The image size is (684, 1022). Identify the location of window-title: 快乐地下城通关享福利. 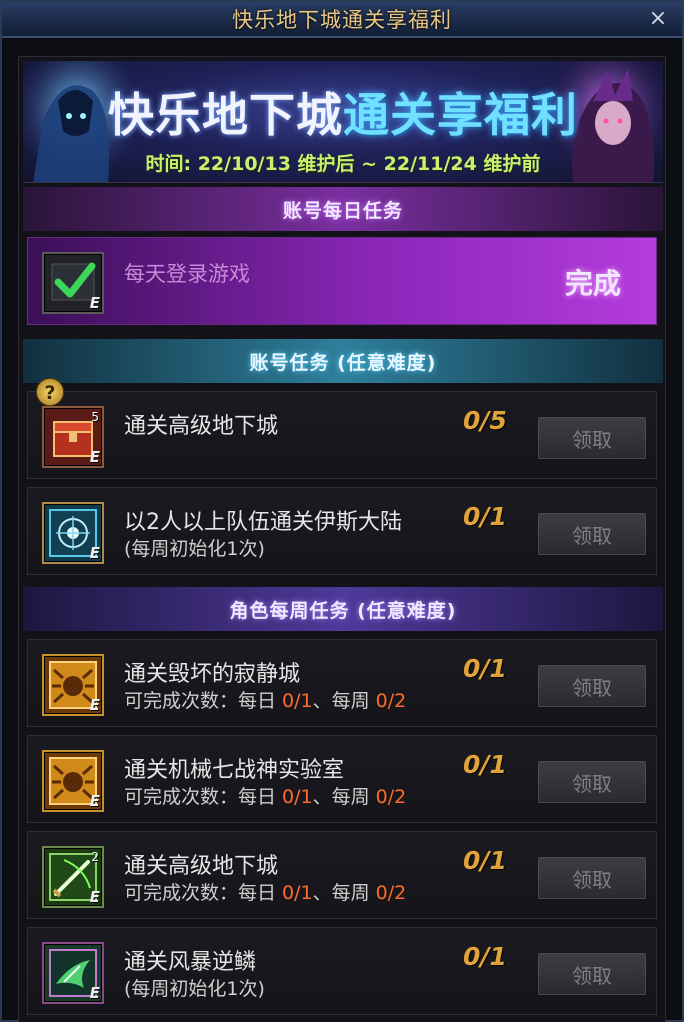
(342, 20).